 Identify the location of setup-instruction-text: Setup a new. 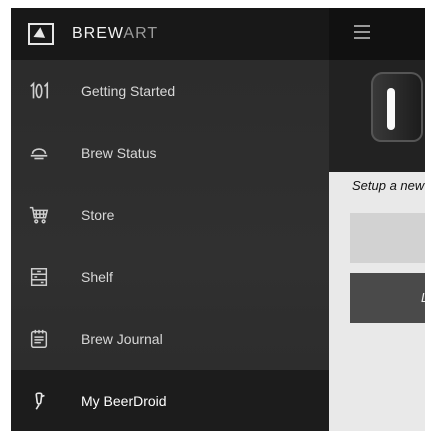
(388, 185).